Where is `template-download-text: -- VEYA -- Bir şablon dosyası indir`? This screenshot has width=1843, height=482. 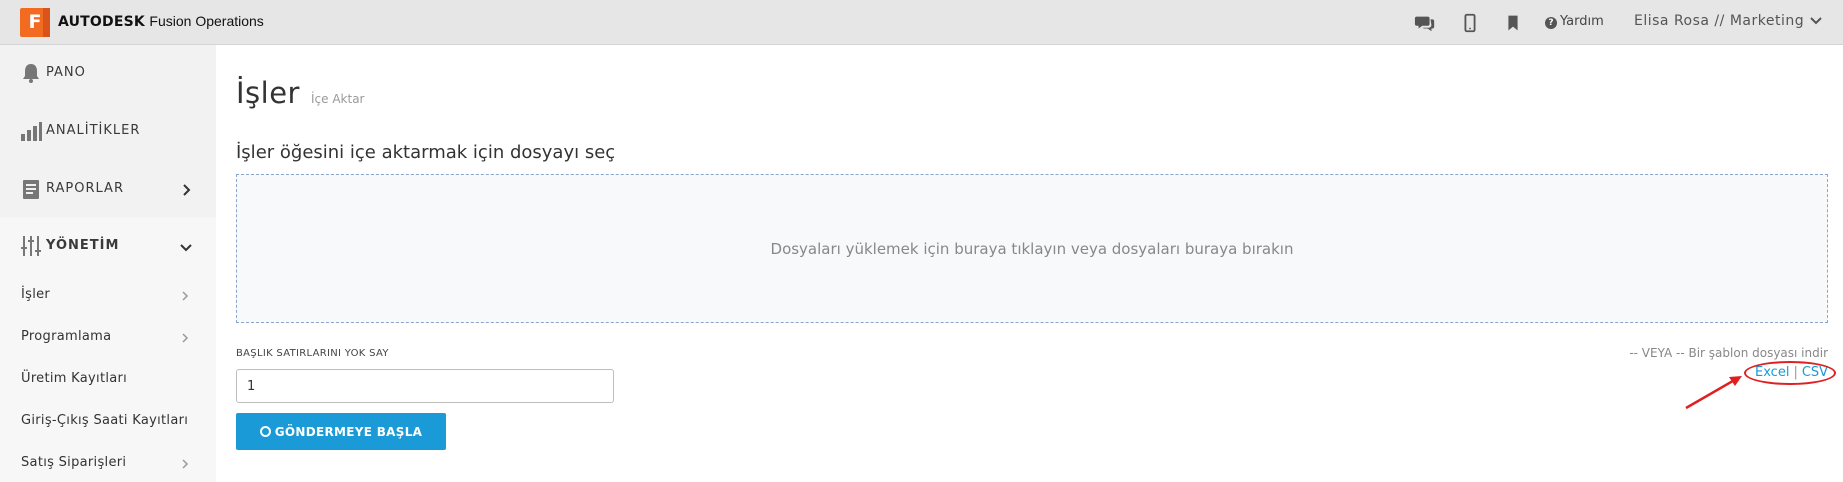
template-download-text: -- VEYA -- Bir şablon dosyası indir is located at coordinates (1728, 353).